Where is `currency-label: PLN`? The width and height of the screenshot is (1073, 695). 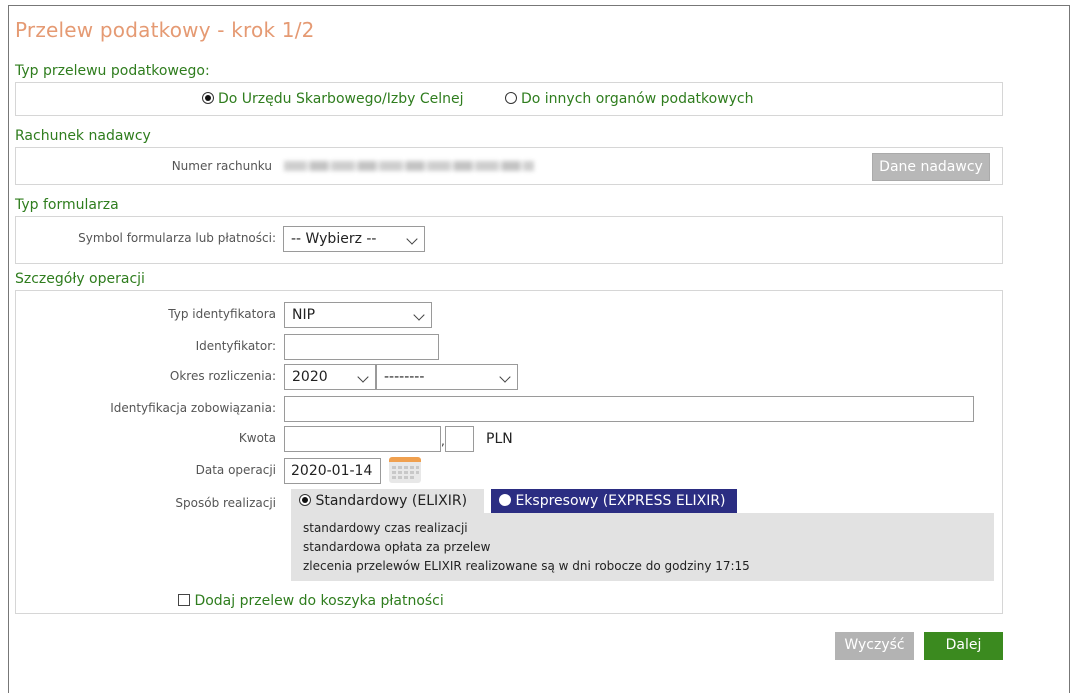 currency-label: PLN is located at coordinates (499, 439).